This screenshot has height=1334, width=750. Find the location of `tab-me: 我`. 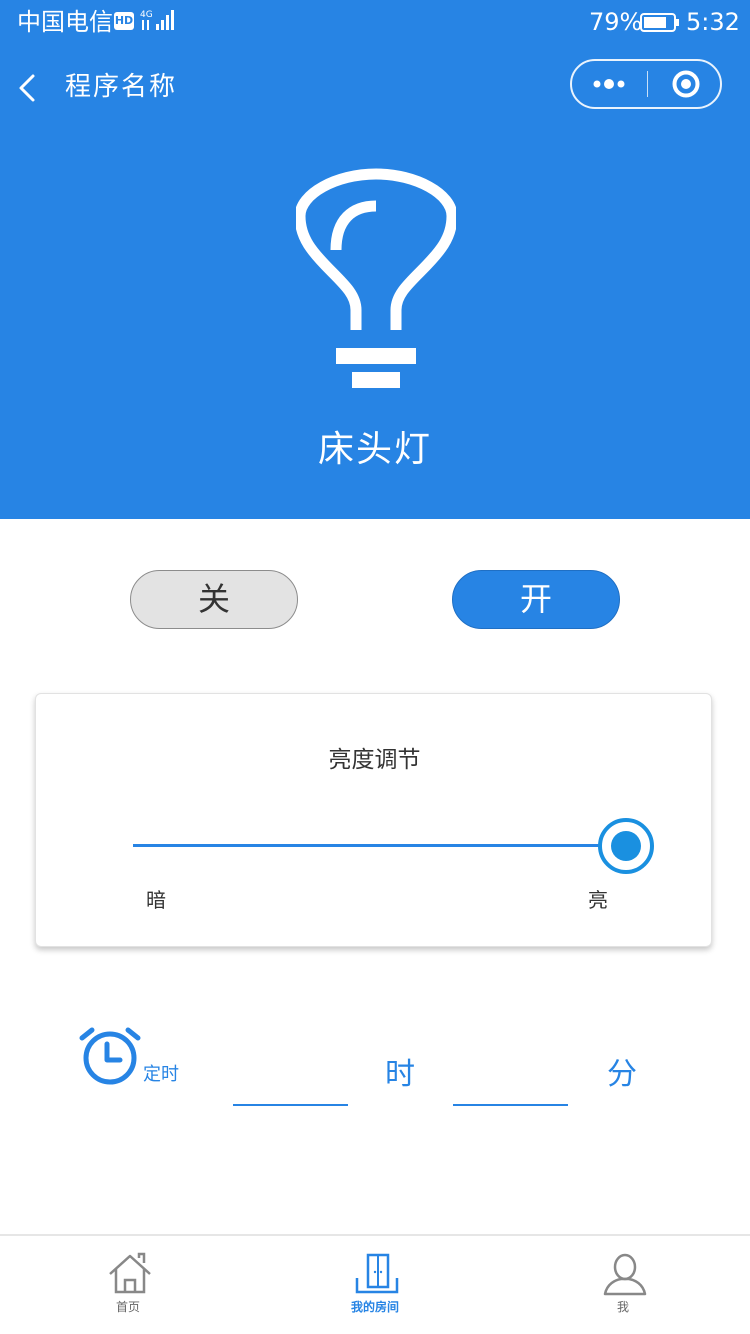

tab-me: 我 is located at coordinates (623, 1285).